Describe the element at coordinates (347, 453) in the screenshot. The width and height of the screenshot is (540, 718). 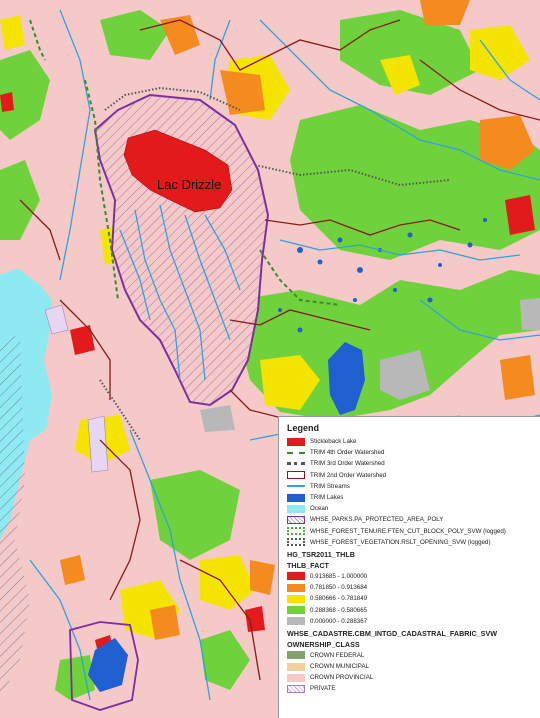
I see `legend-item-label: TRIM 4th Order Watershed` at that location.